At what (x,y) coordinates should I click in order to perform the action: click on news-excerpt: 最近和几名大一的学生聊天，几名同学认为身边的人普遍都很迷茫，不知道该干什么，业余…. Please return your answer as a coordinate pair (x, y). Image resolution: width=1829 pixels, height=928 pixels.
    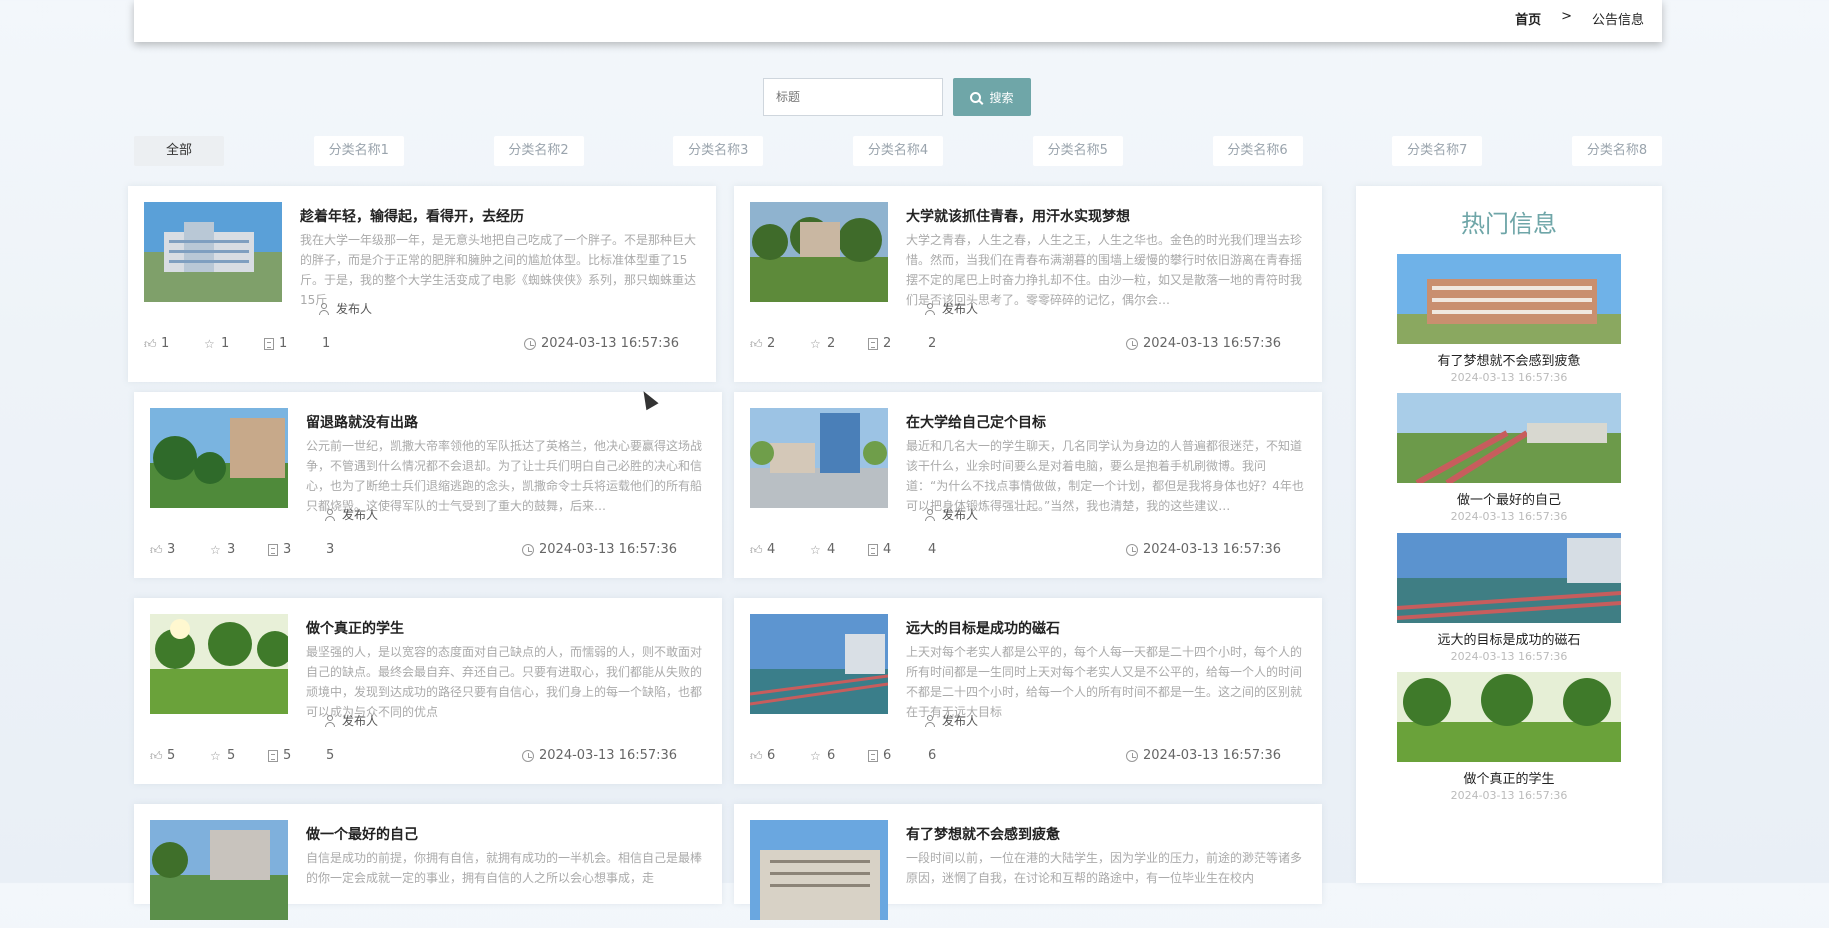
    Looking at the image, I should click on (1105, 476).